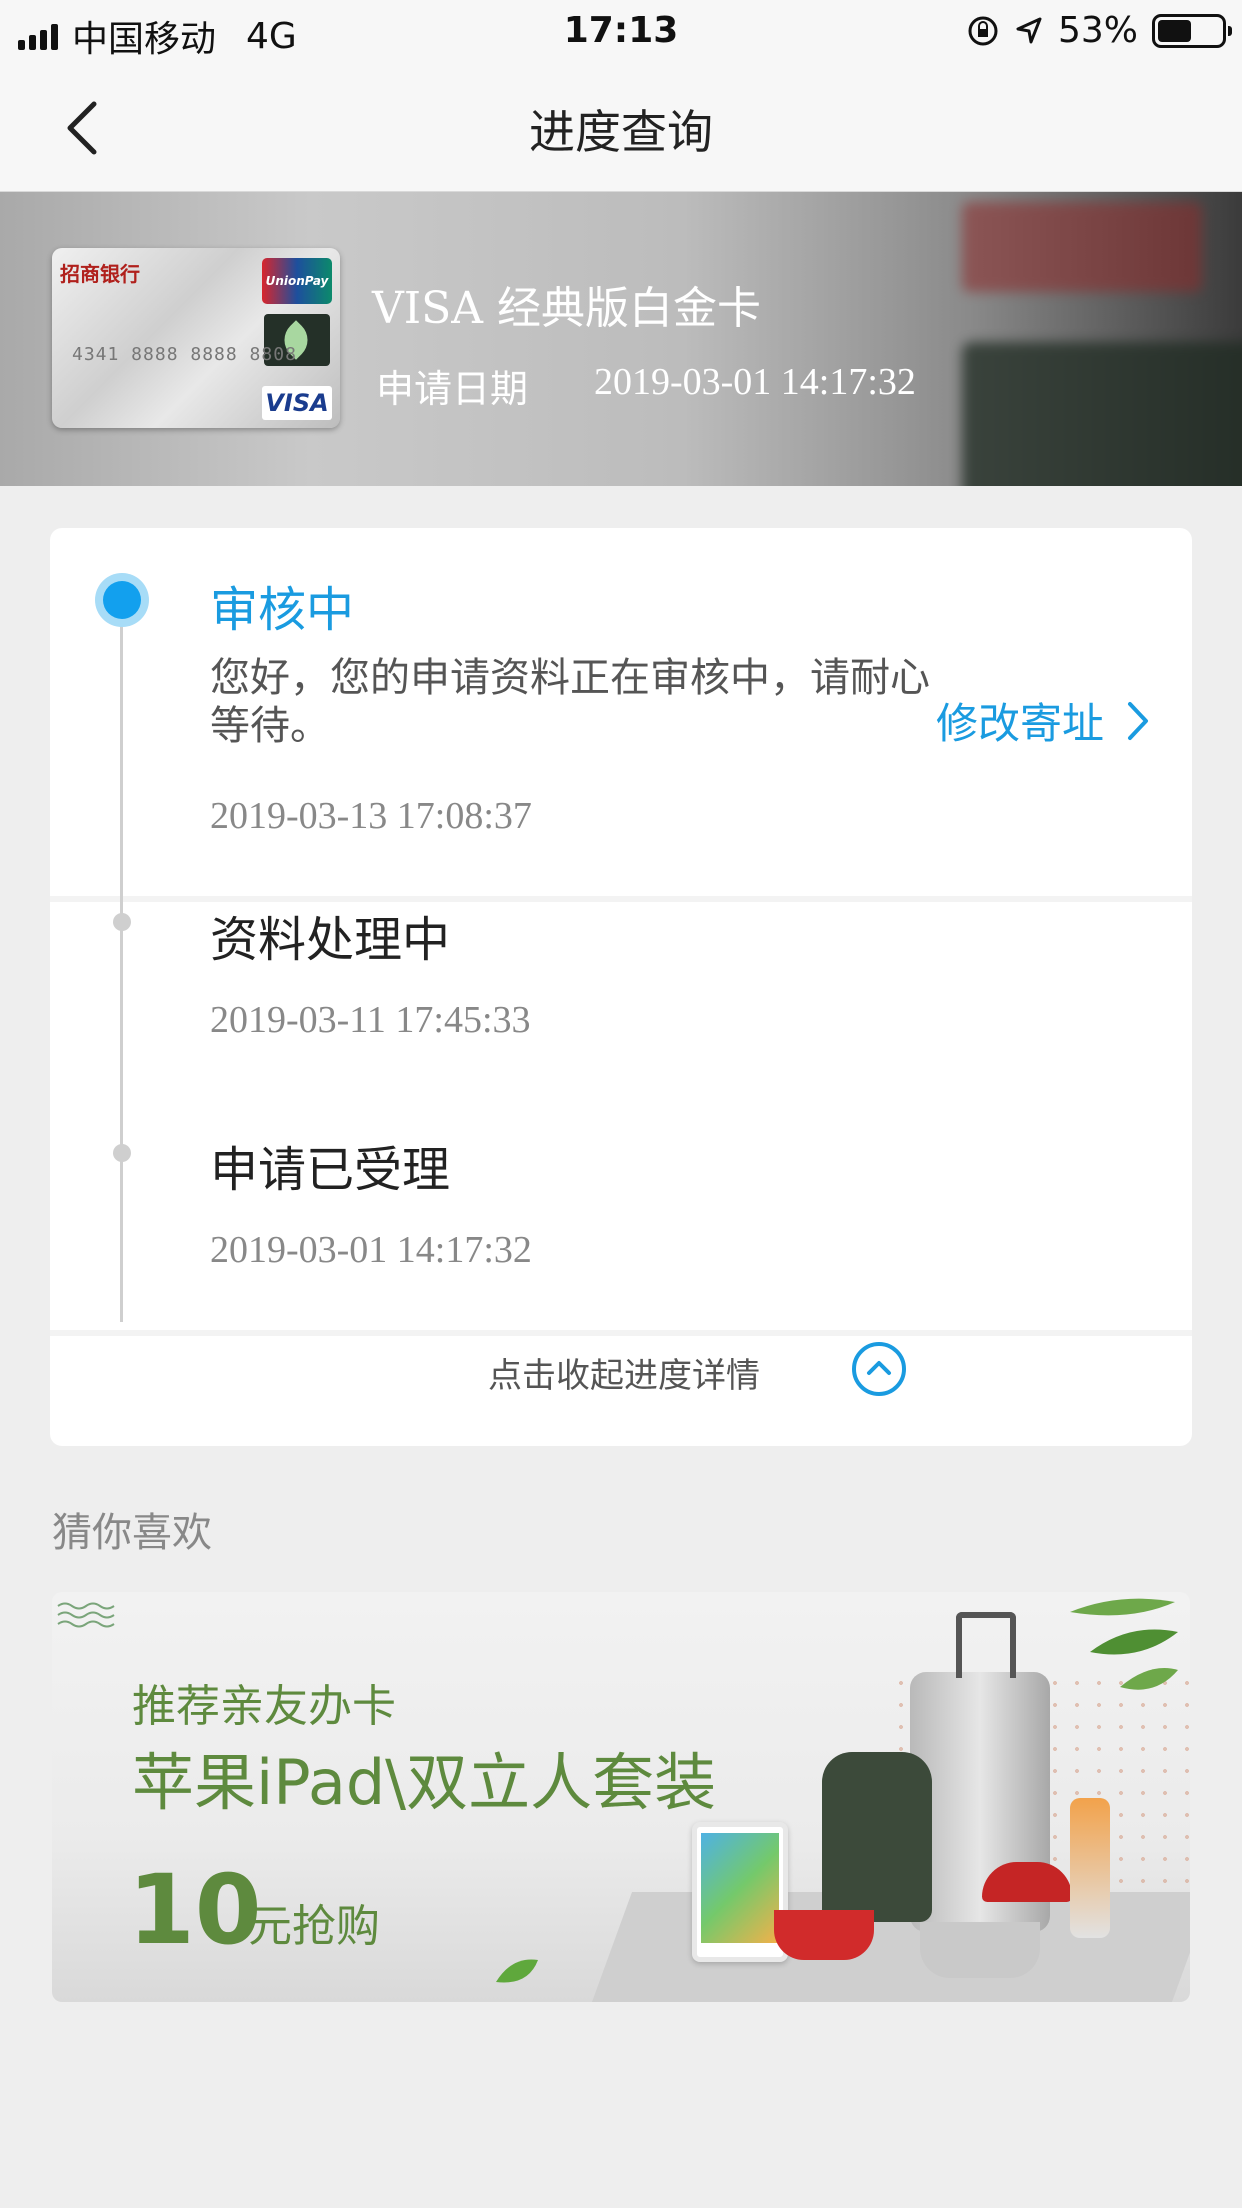 Image resolution: width=1242 pixels, height=2208 pixels. Describe the element at coordinates (824, 1935) in the screenshot. I see `red-pot-image` at that location.